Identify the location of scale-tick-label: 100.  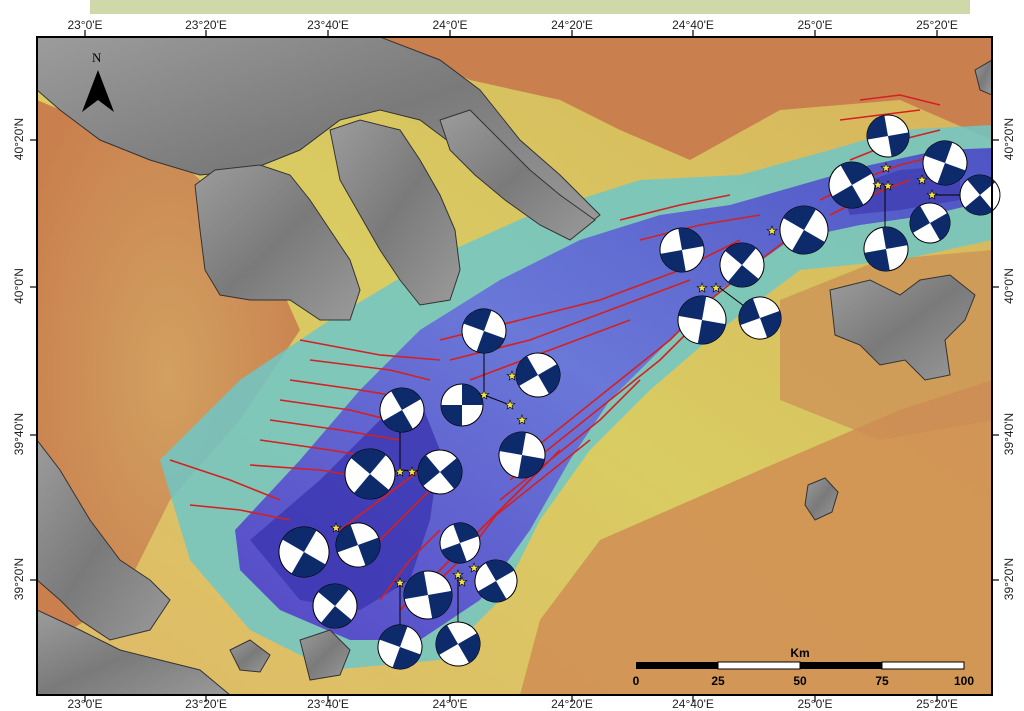
(964, 681).